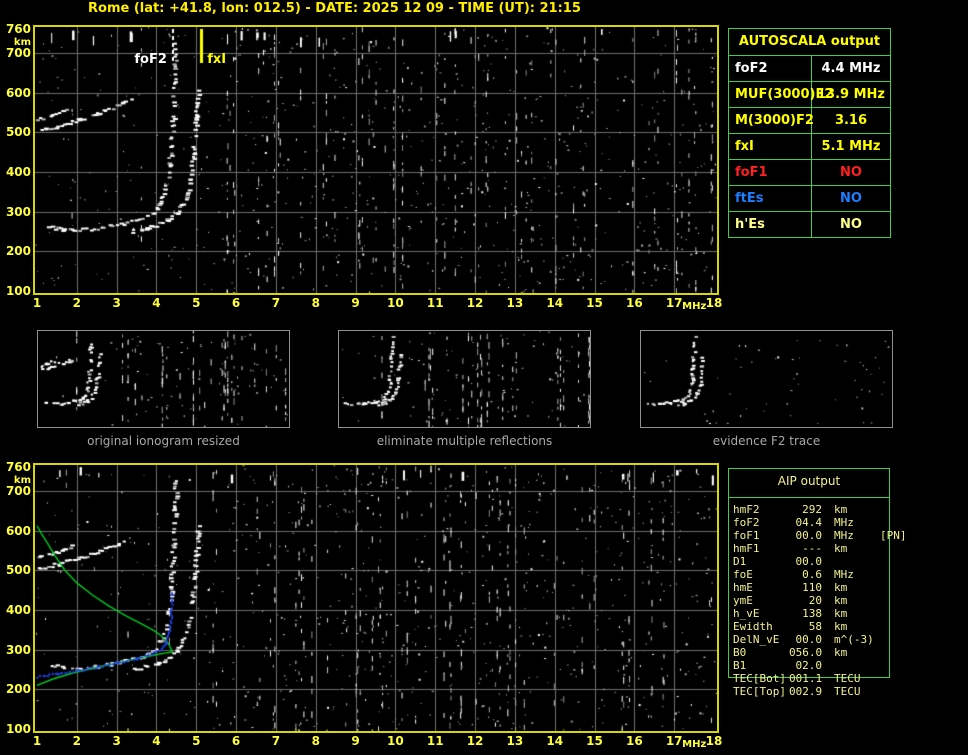 The height and width of the screenshot is (755, 968). I want to click on aip-row-hmE: hmE 110 km, so click(848, 587).